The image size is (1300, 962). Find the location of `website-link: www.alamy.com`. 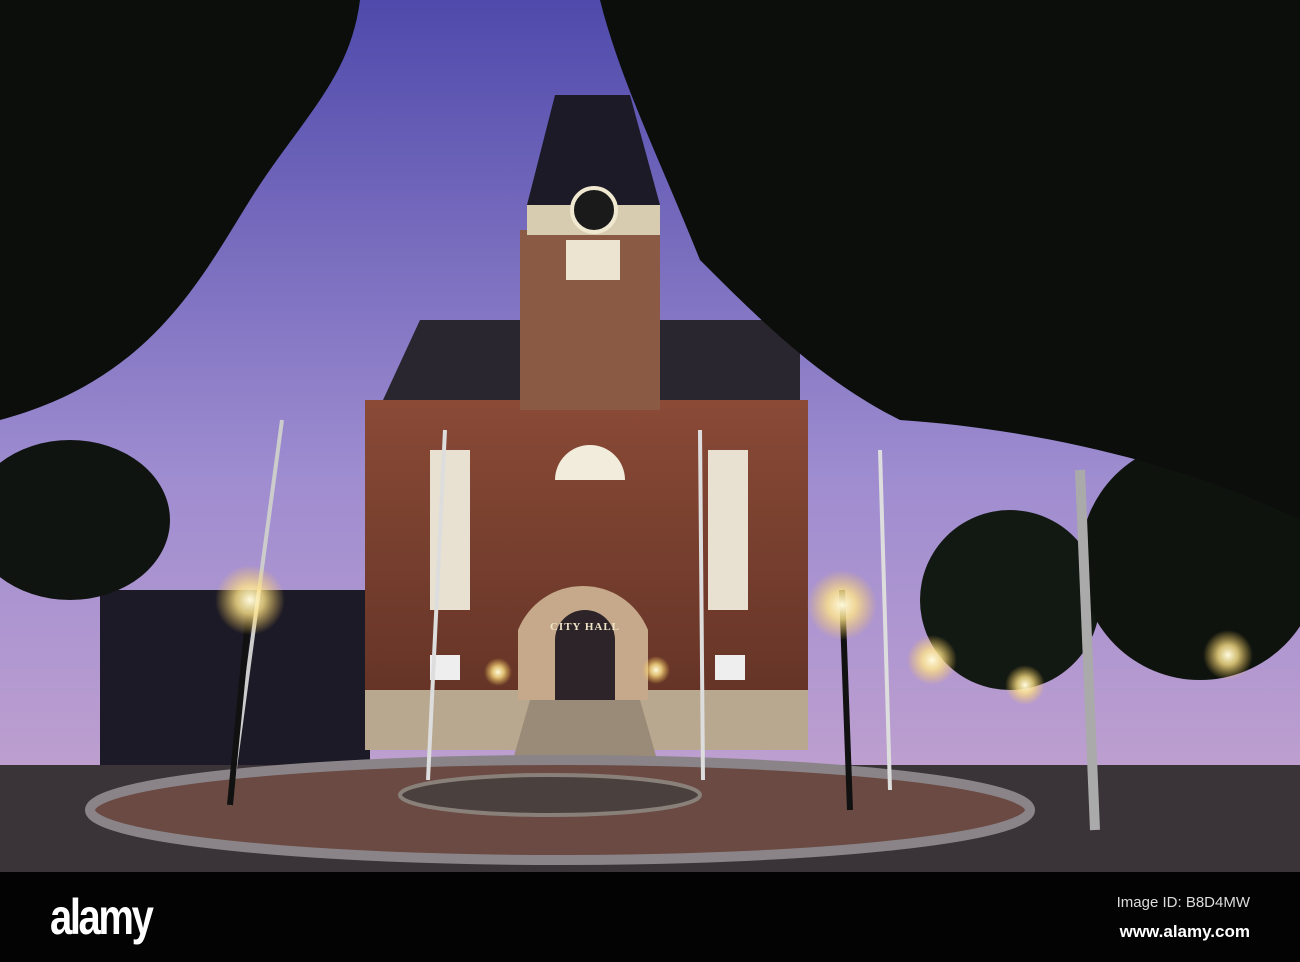

website-link: www.alamy.com is located at coordinates (1185, 932).